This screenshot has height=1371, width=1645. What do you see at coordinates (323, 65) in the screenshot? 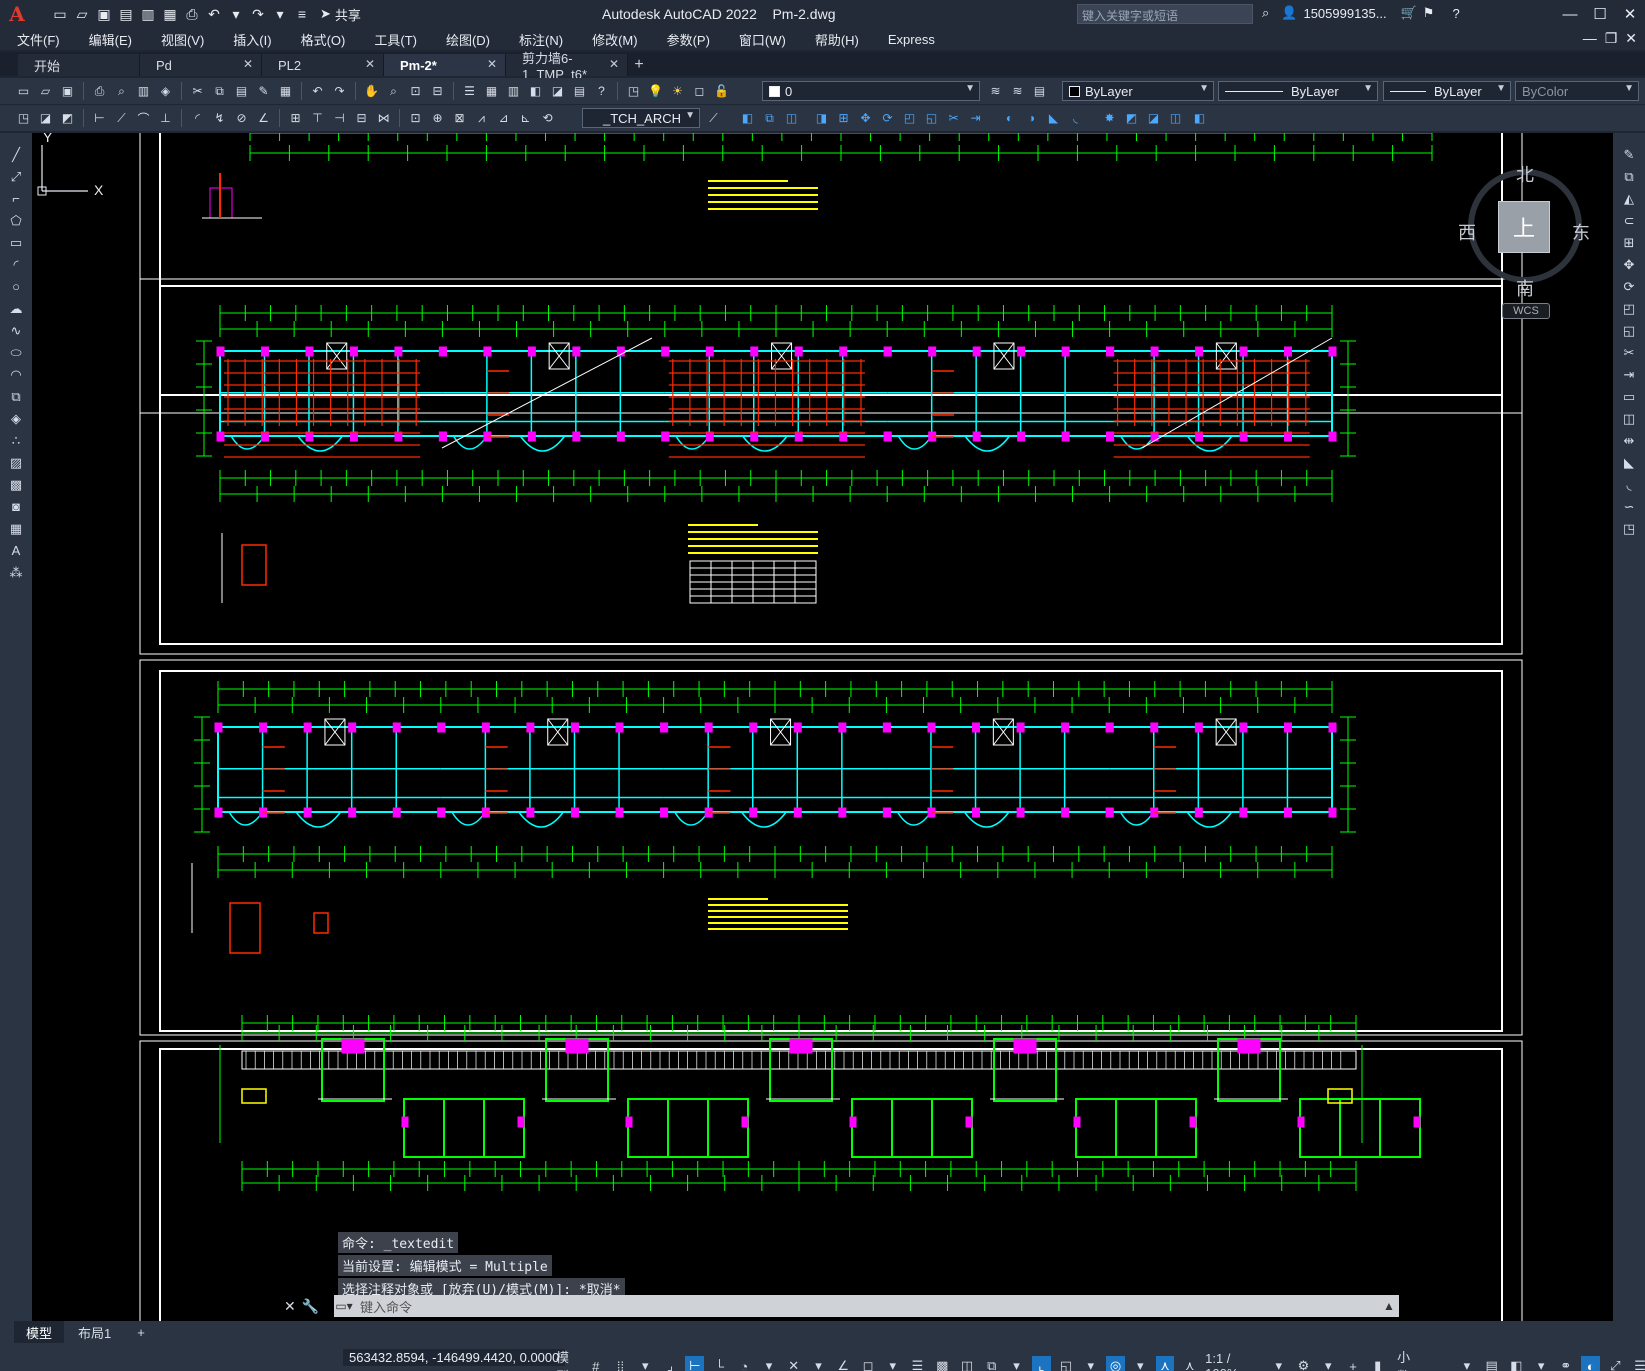
I see `document-tab: PL2 ✕` at bounding box center [323, 65].